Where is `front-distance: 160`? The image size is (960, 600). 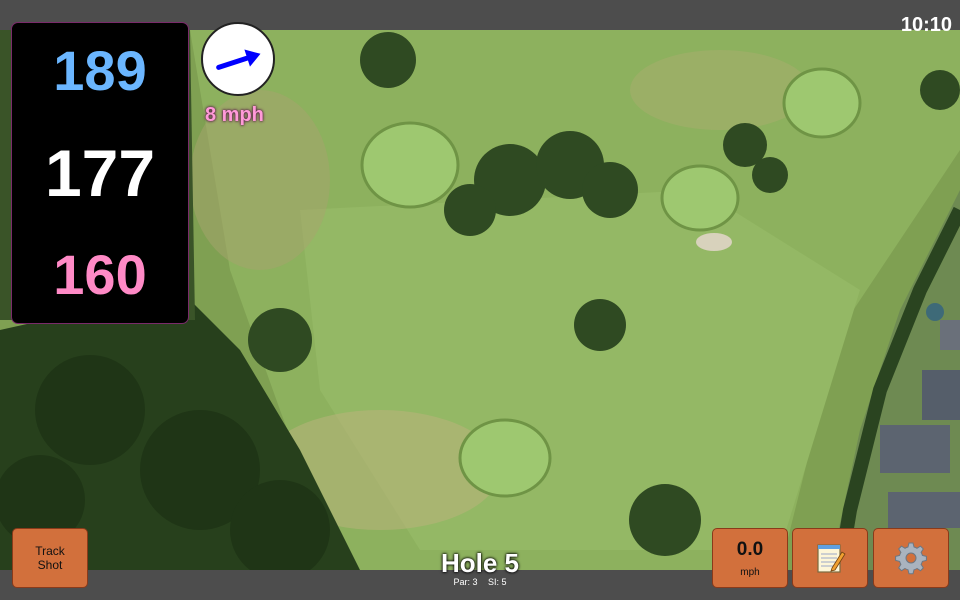
front-distance: 160 is located at coordinates (100, 274).